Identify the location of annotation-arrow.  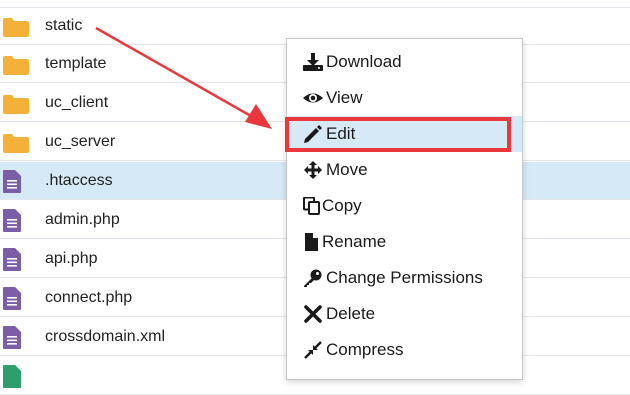
(183, 77).